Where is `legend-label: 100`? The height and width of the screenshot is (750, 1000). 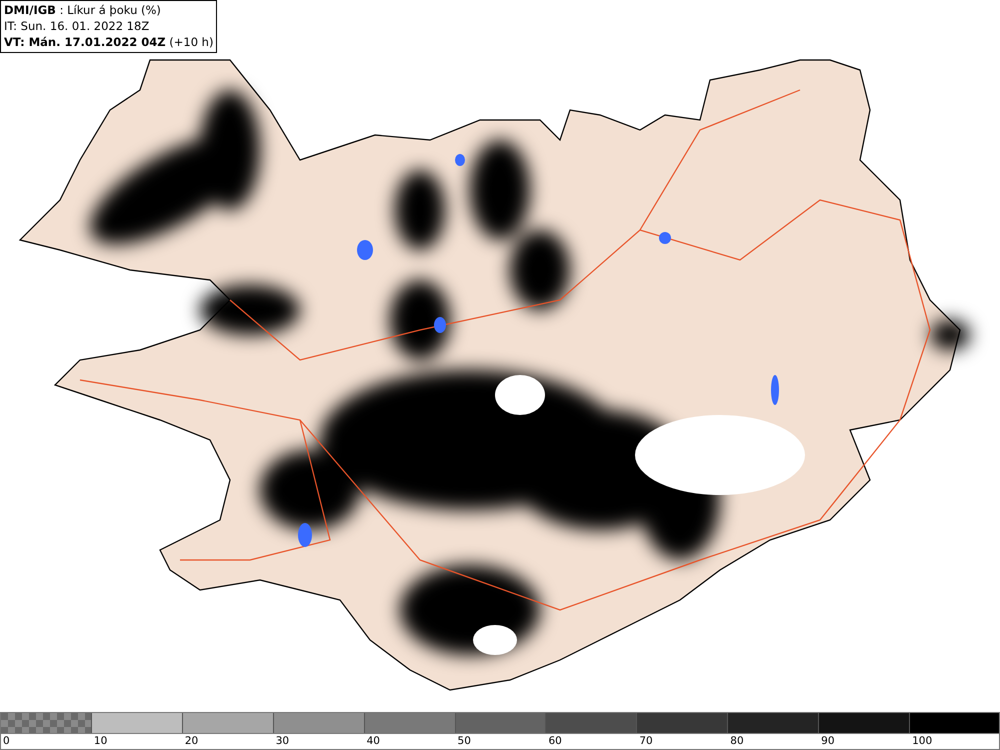 legend-label: 100 is located at coordinates (922, 741).